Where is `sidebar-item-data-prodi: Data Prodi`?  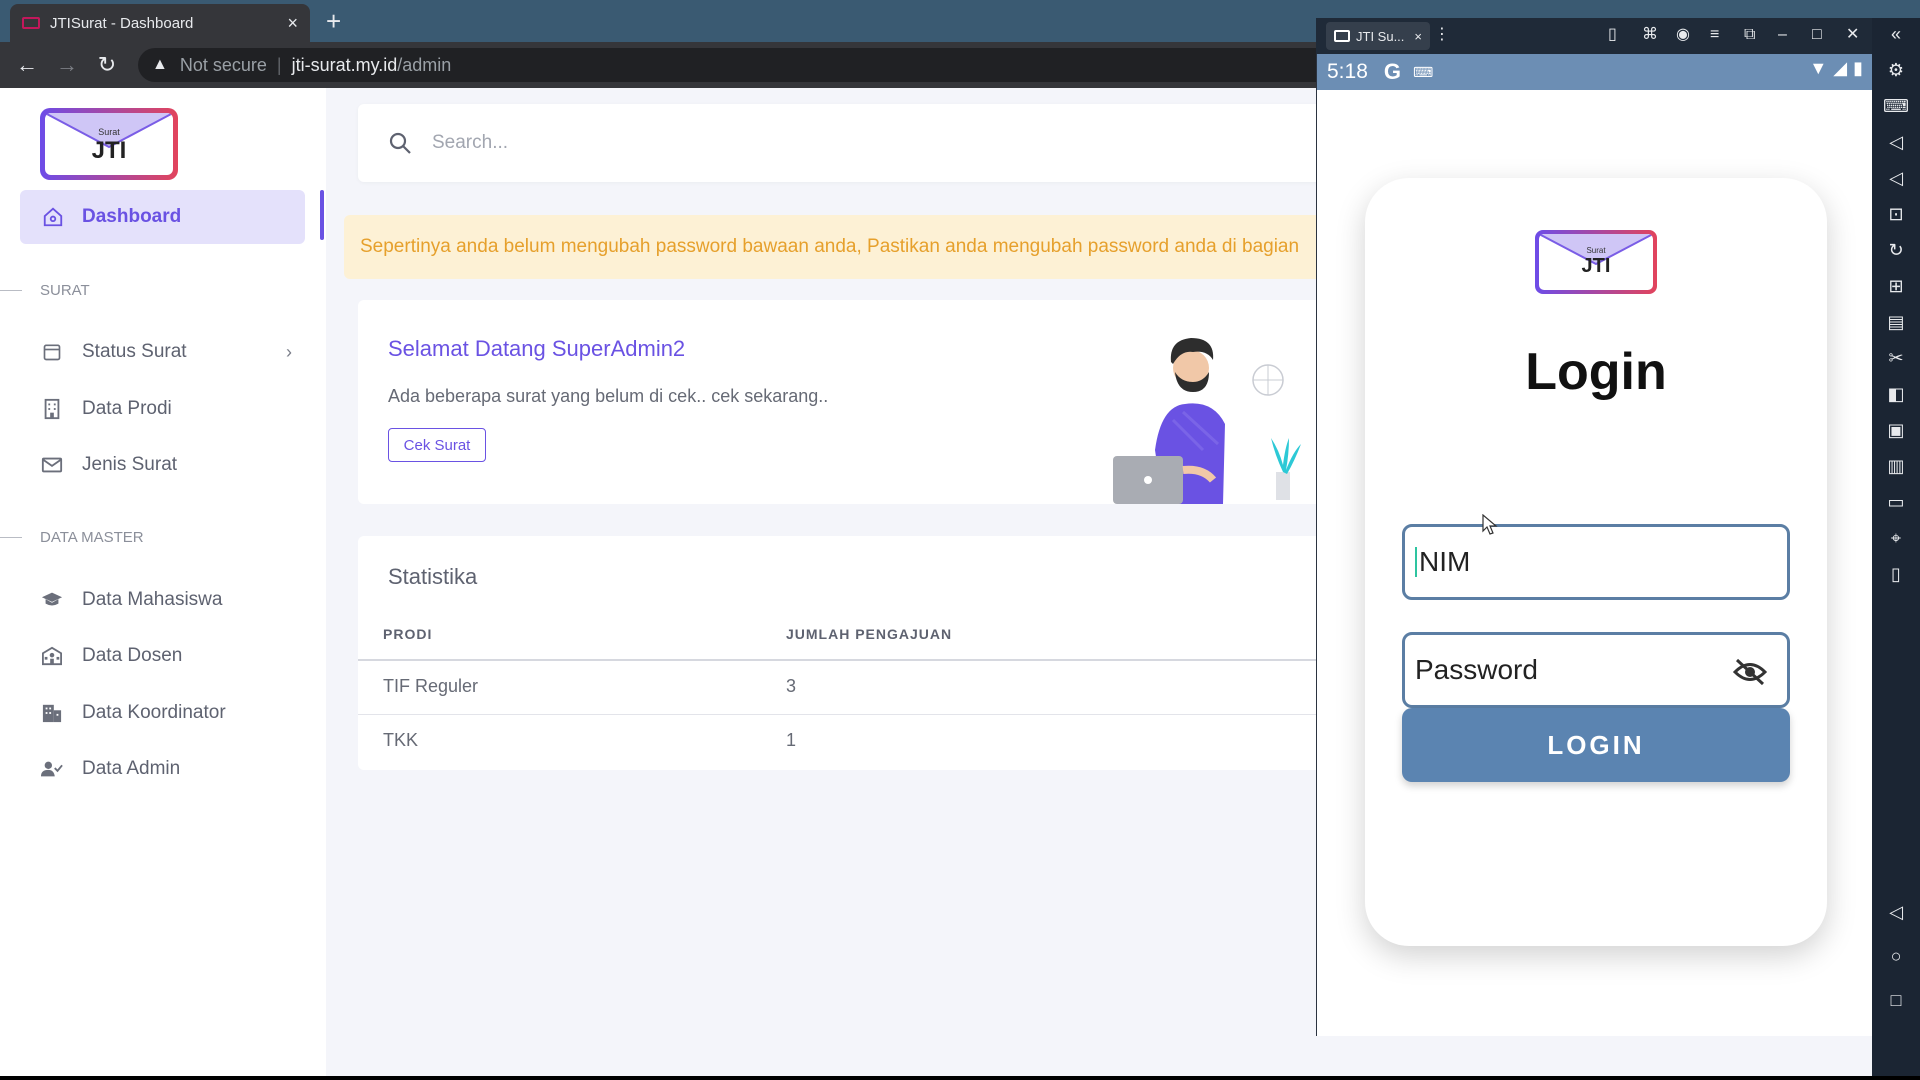 sidebar-item-data-prodi: Data Prodi is located at coordinates (175, 409).